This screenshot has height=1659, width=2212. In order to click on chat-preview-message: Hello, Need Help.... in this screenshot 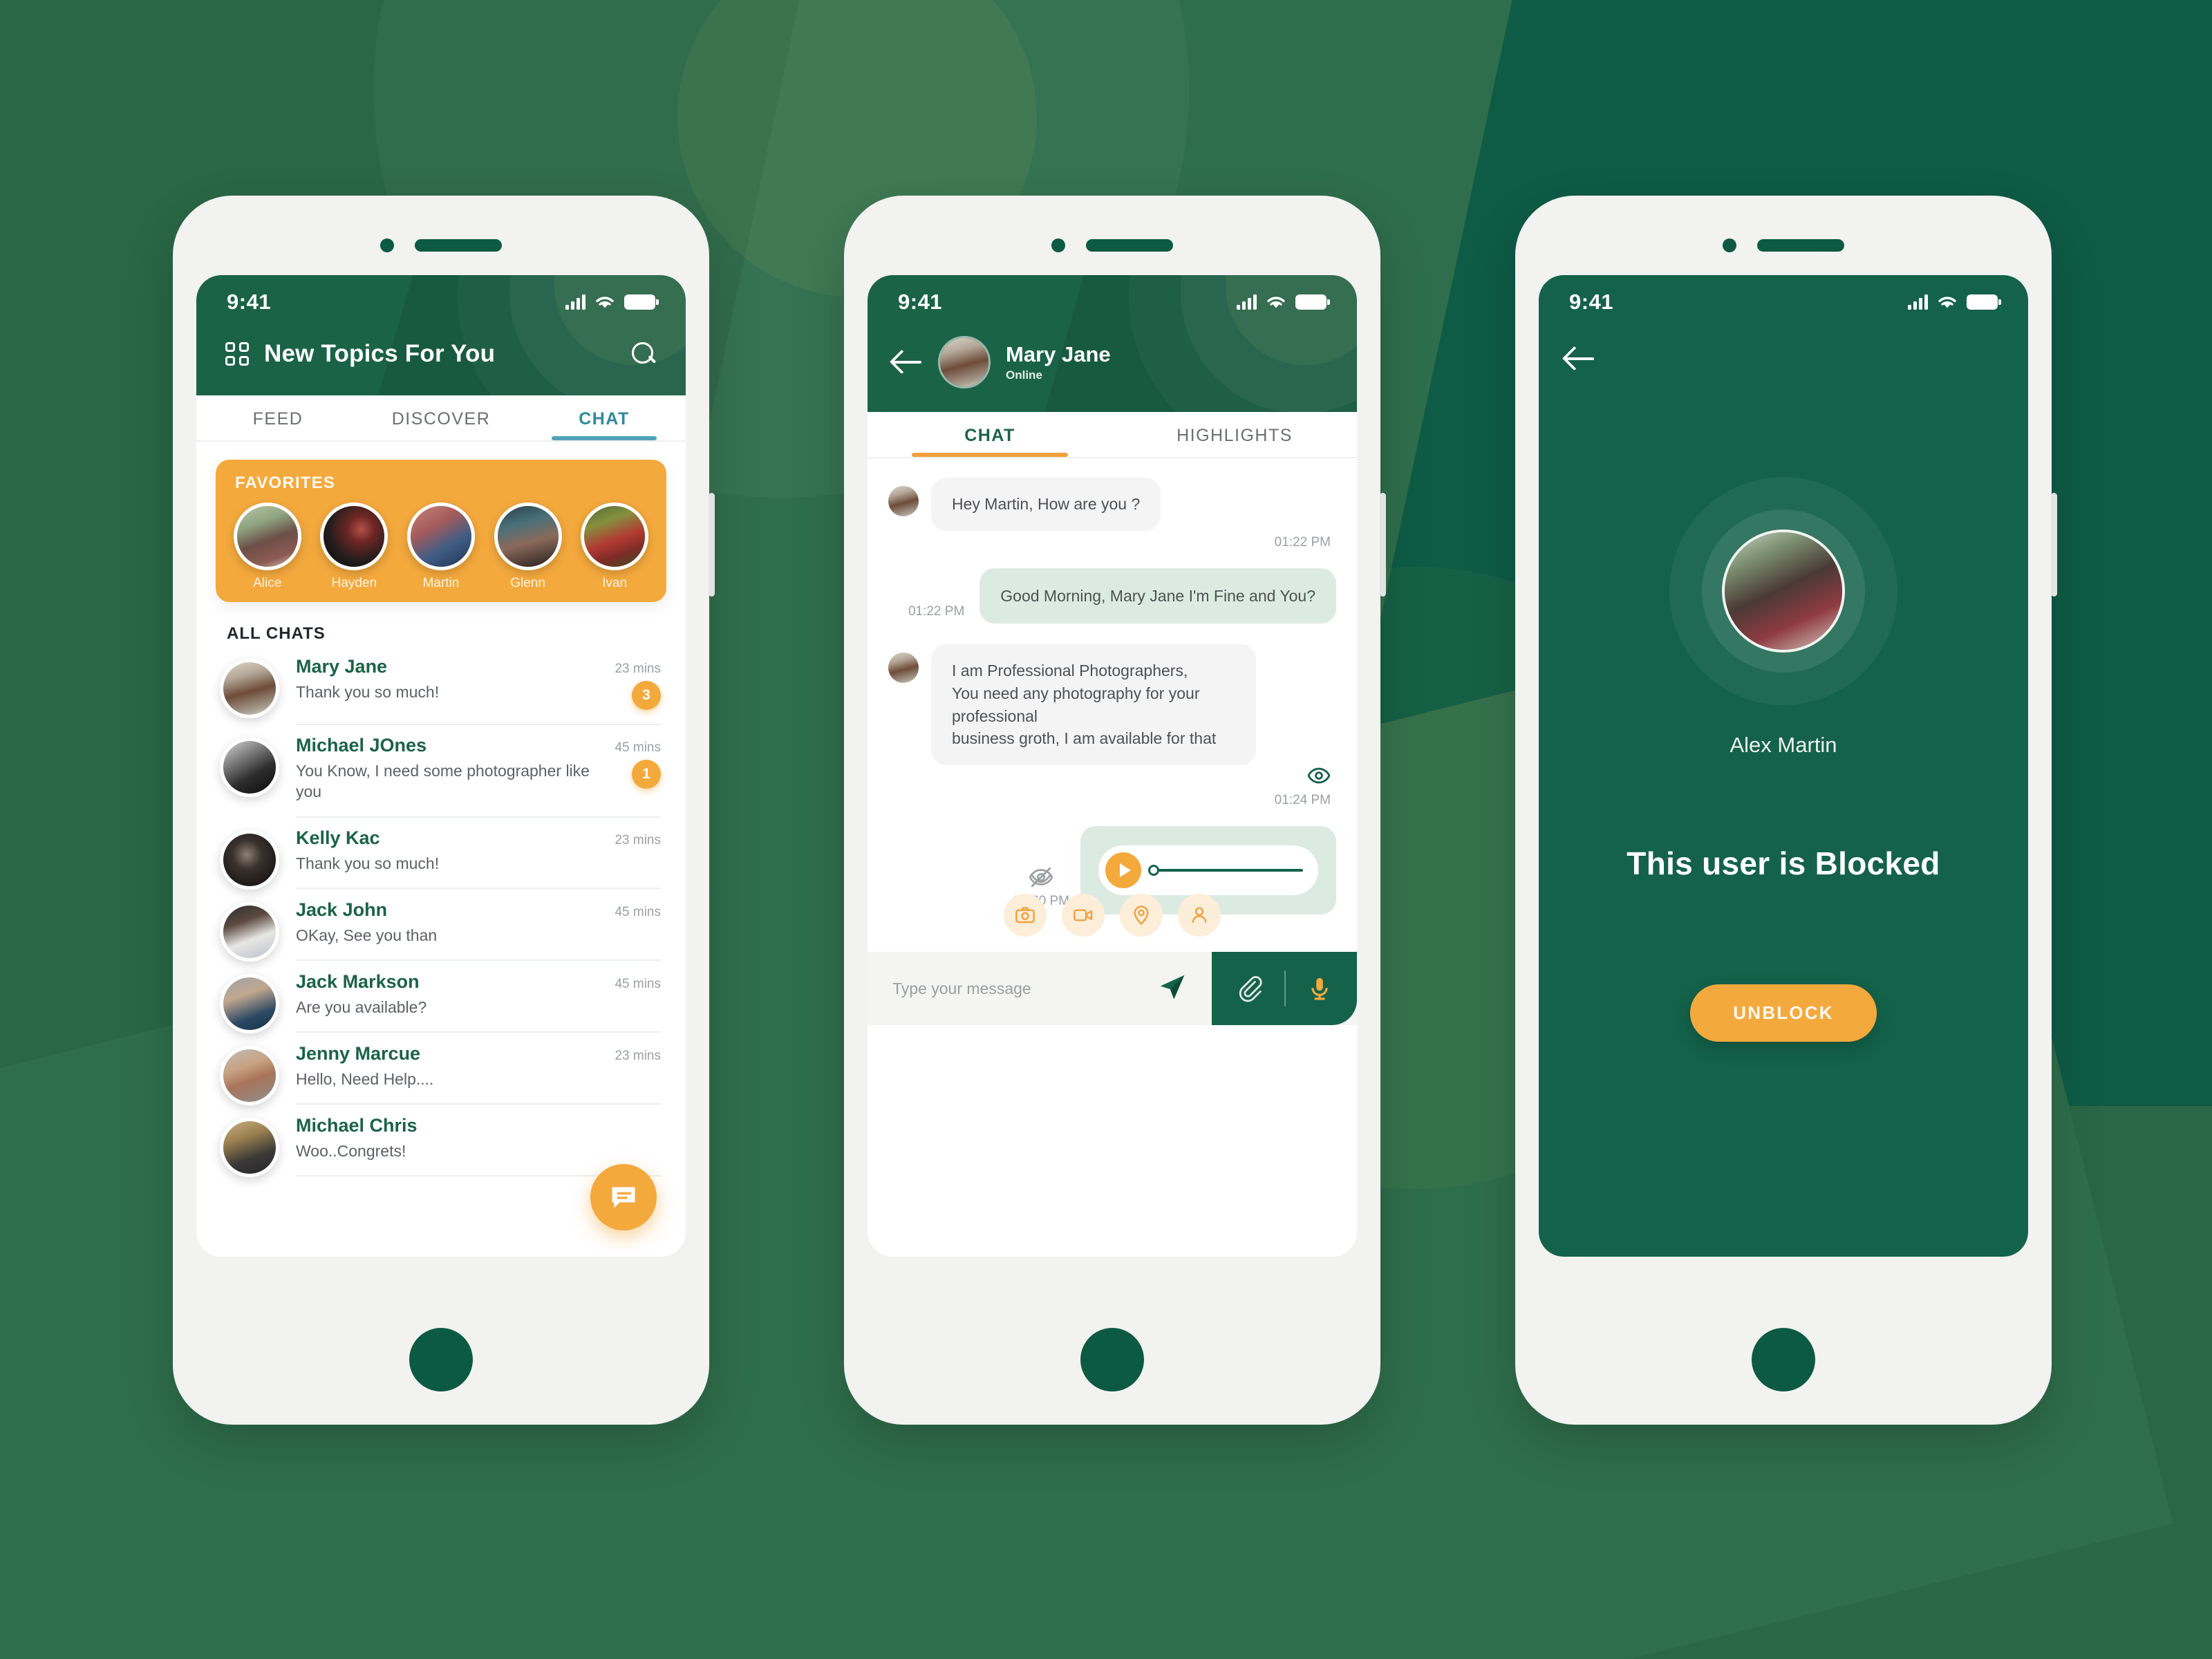, I will do `click(365, 1078)`.